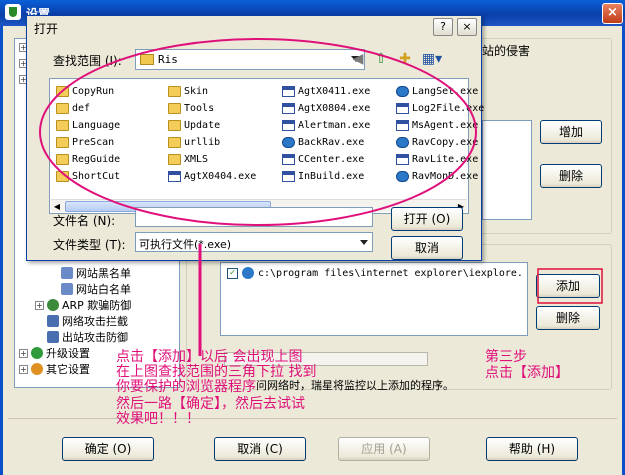  I want to click on filename-input, so click(254, 217).